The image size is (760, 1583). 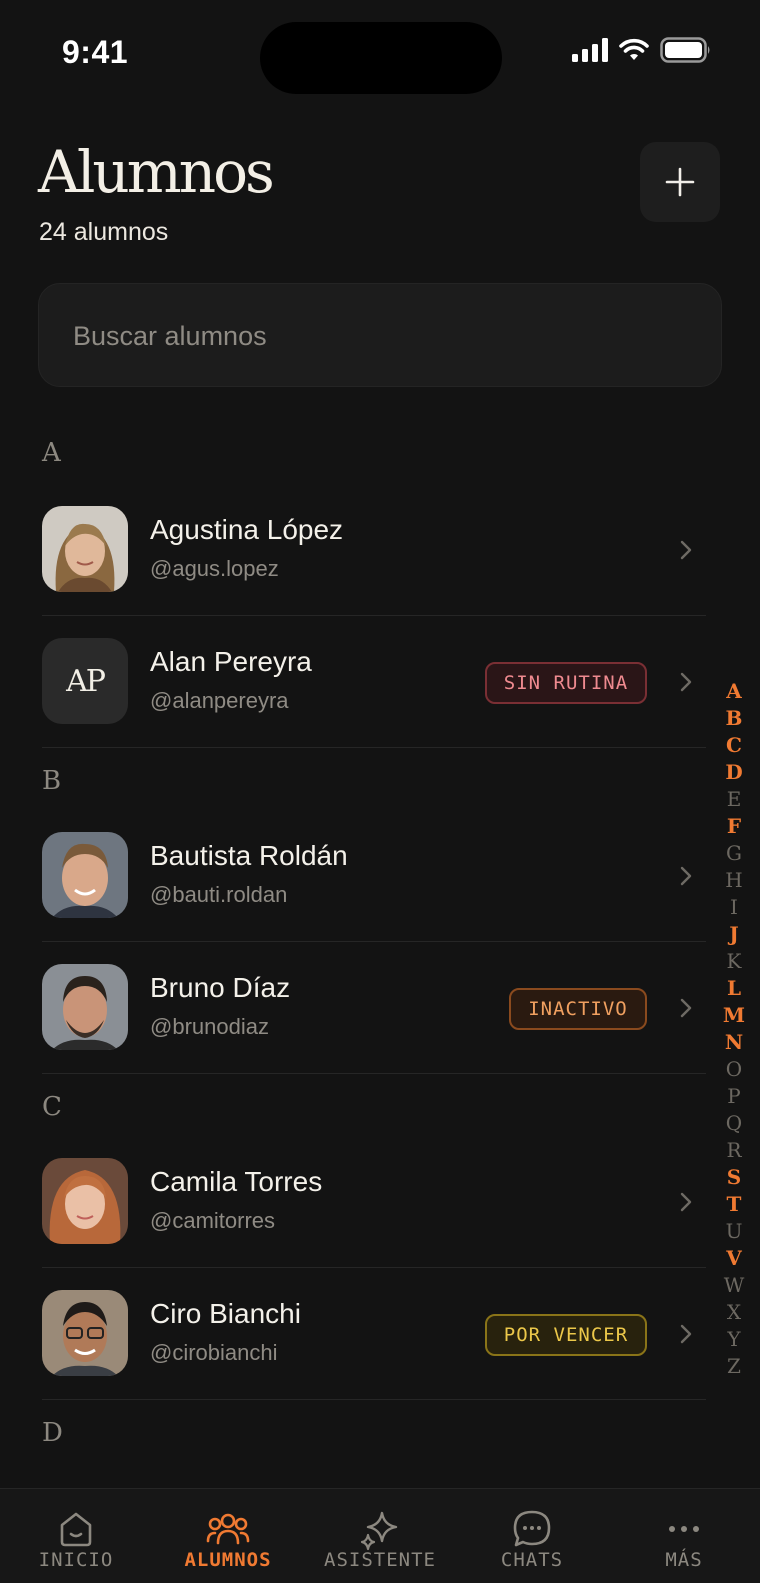 I want to click on status-badge: POR VENCER, so click(x=566, y=1335).